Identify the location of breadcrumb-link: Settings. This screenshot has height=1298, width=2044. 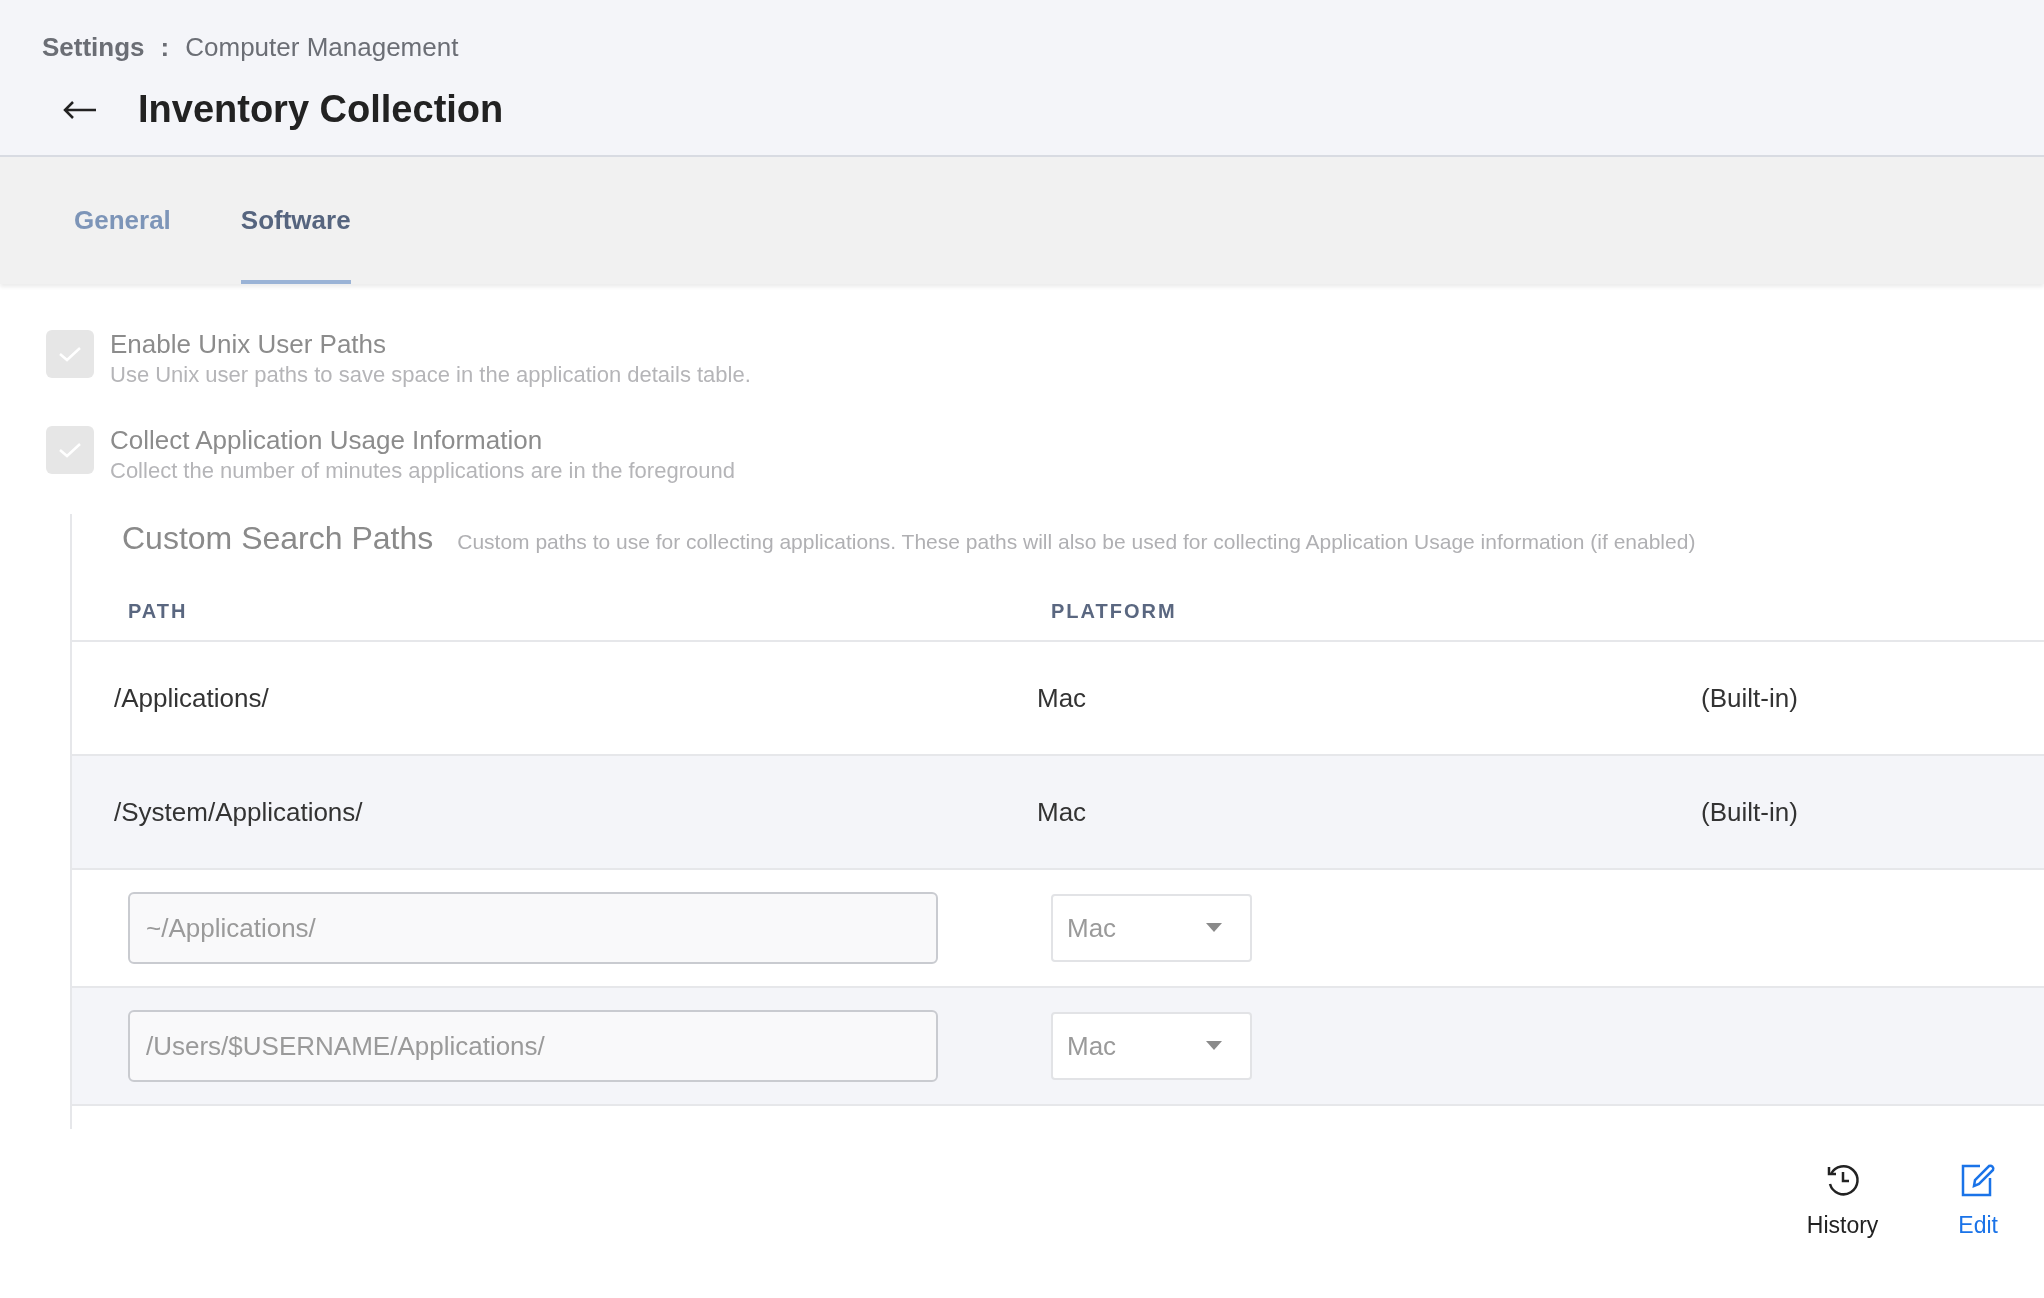
(93, 47).